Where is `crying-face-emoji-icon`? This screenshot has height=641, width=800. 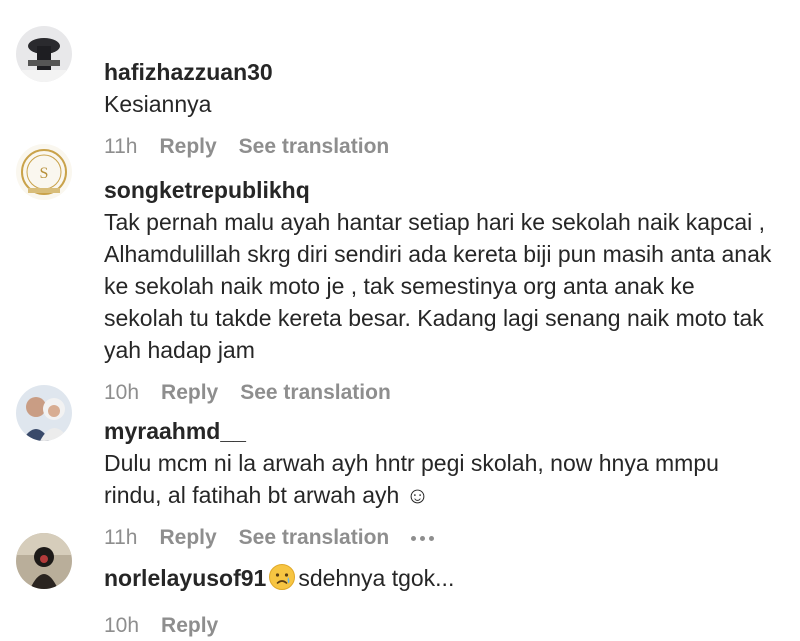 crying-face-emoji-icon is located at coordinates (282, 581).